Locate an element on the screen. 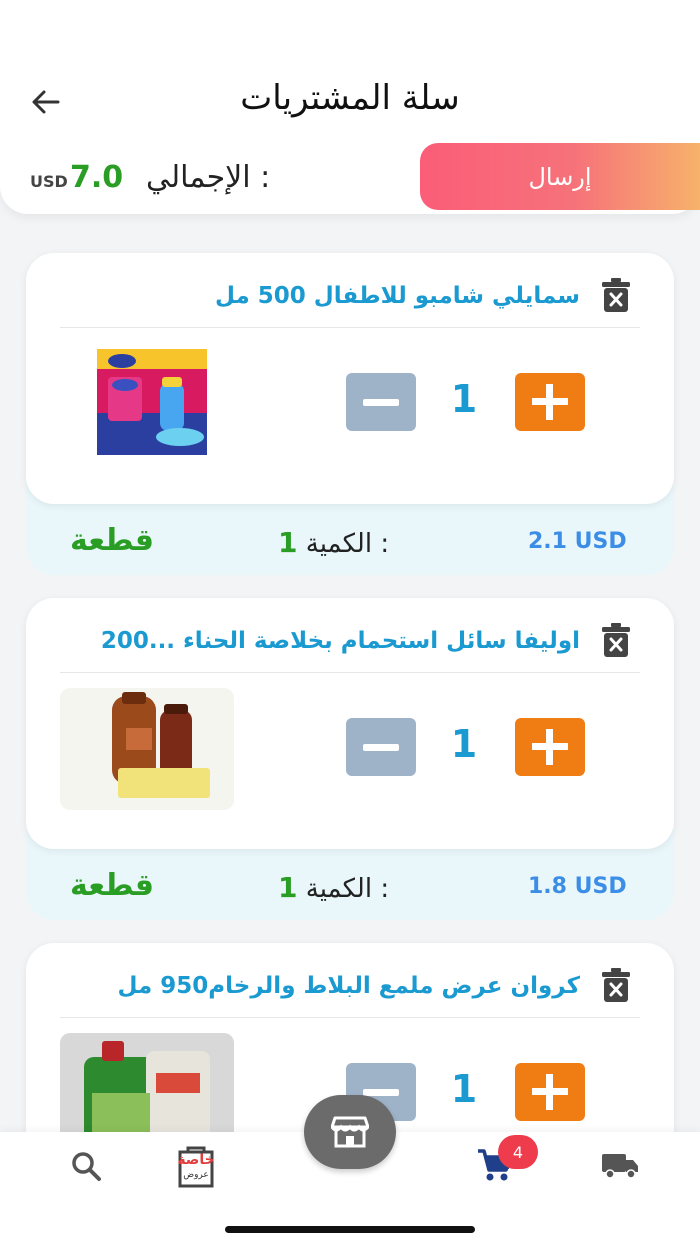 This screenshot has width=700, height=1244. product-name: سمايلي شامبو للاطفال 500 مل is located at coordinates (397, 296).